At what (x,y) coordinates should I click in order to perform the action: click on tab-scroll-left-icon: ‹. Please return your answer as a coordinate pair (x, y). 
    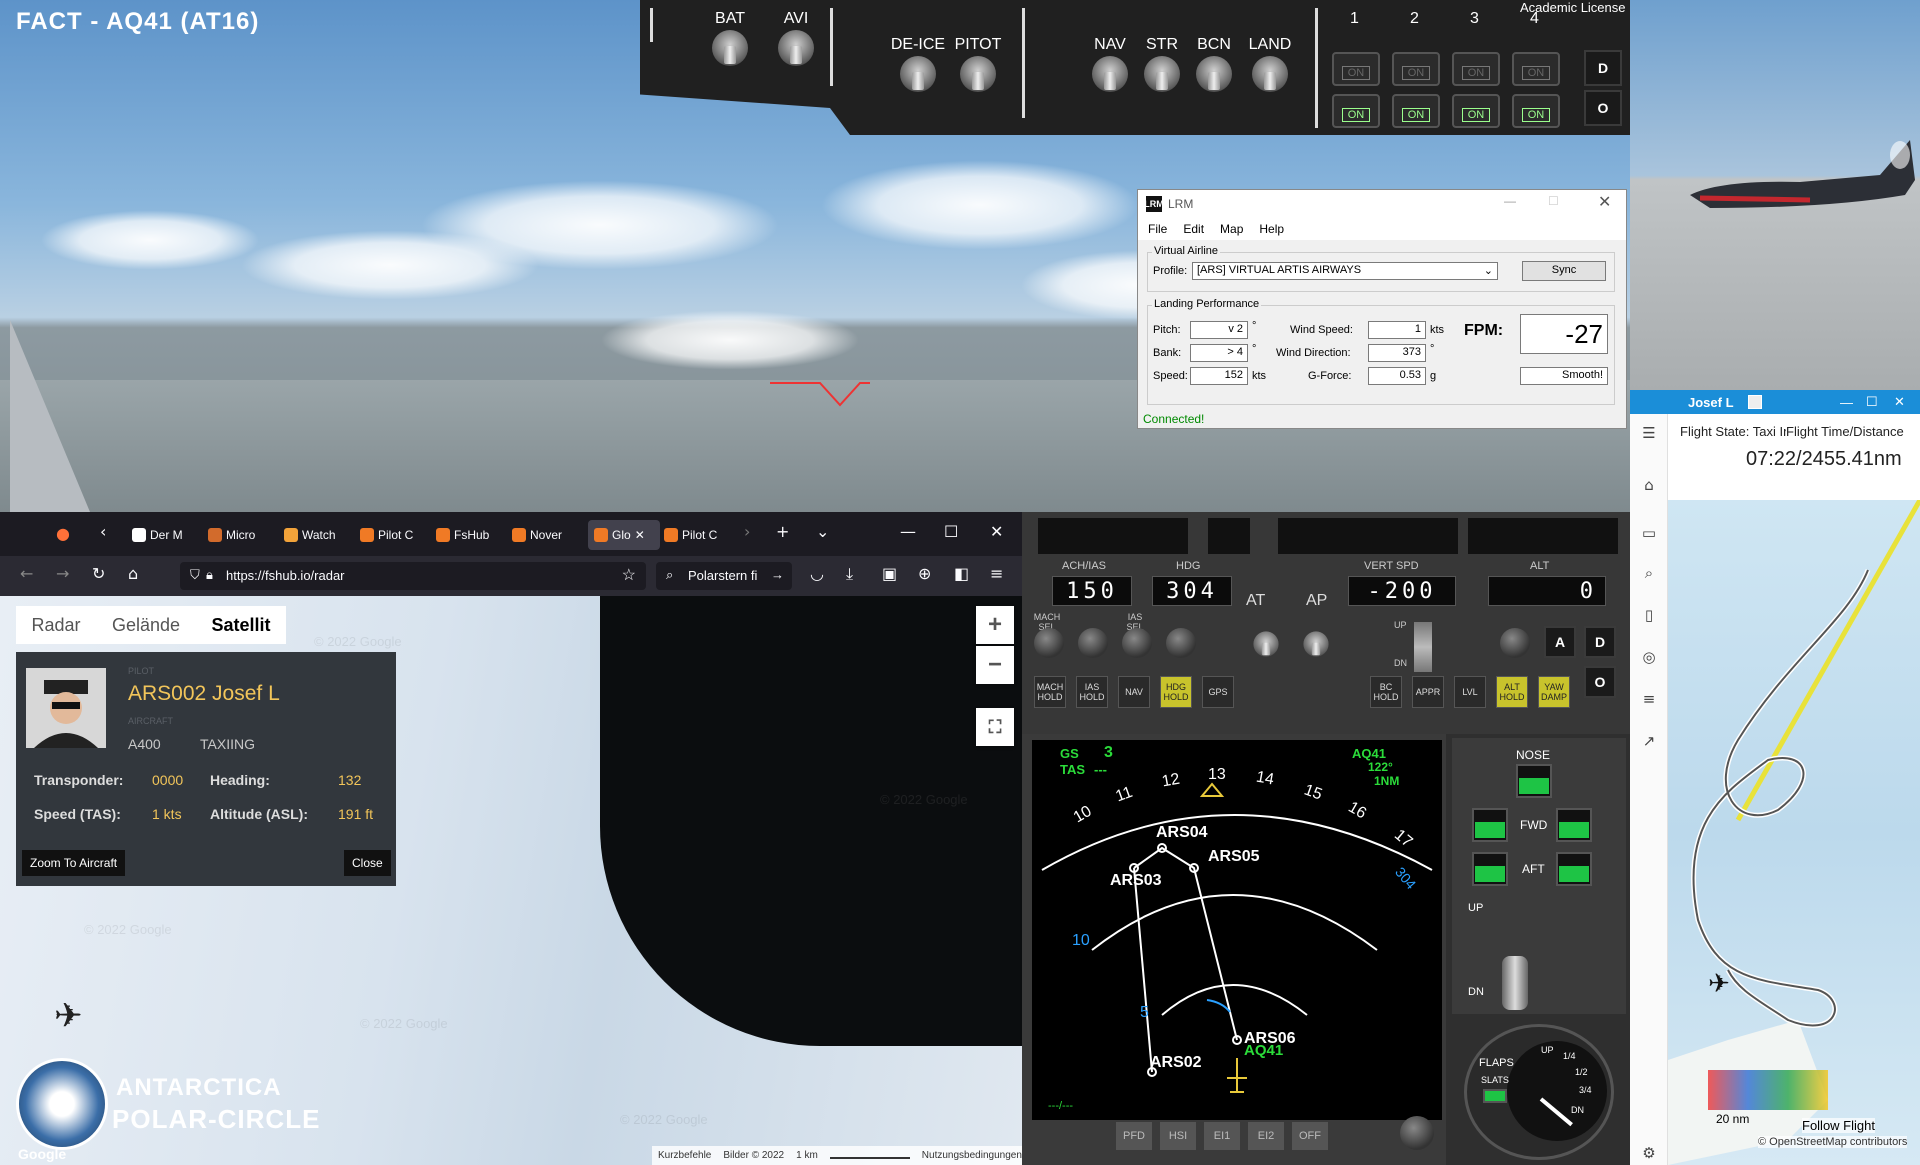
    Looking at the image, I should click on (103, 531).